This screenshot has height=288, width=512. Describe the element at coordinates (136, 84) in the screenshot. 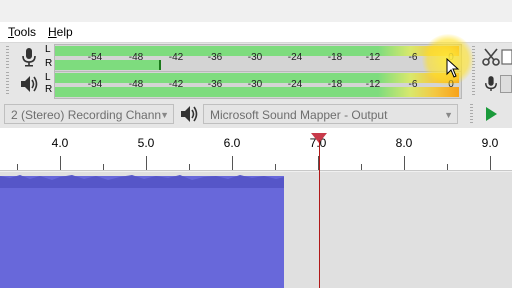

I see `play-tick: -48` at that location.